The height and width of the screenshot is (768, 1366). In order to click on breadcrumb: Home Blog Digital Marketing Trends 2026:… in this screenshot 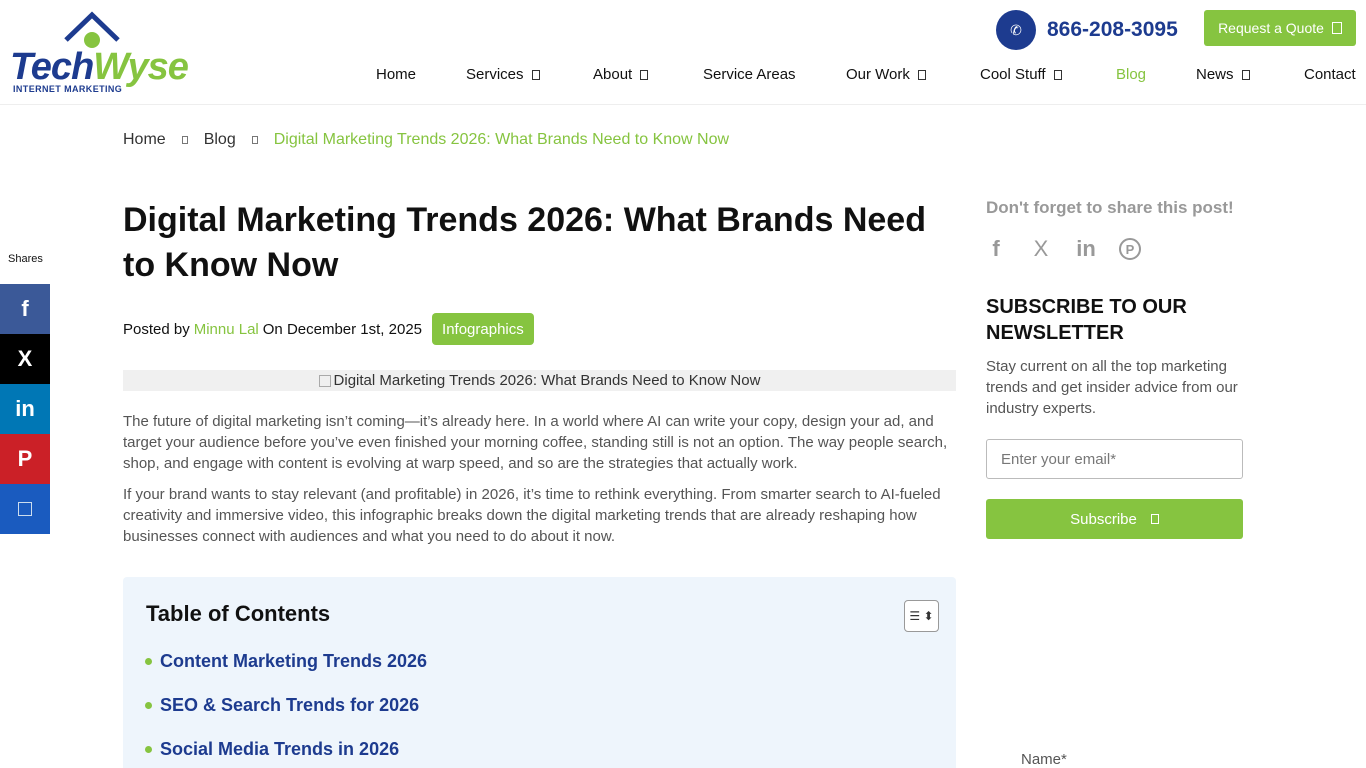, I will do `click(426, 140)`.